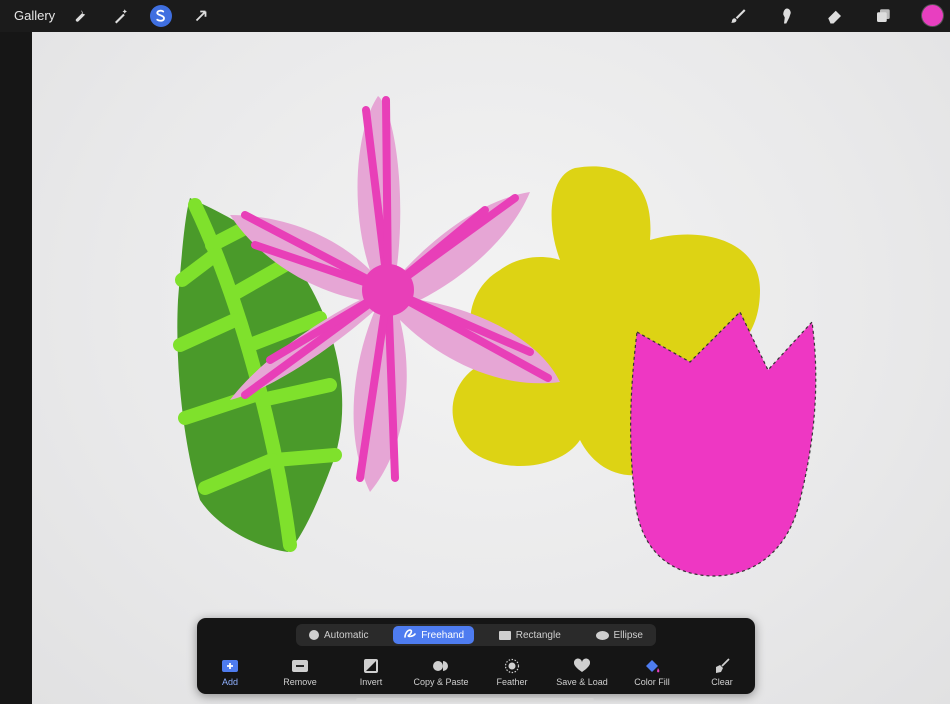  I want to click on invert-button: Invert, so click(371, 672).